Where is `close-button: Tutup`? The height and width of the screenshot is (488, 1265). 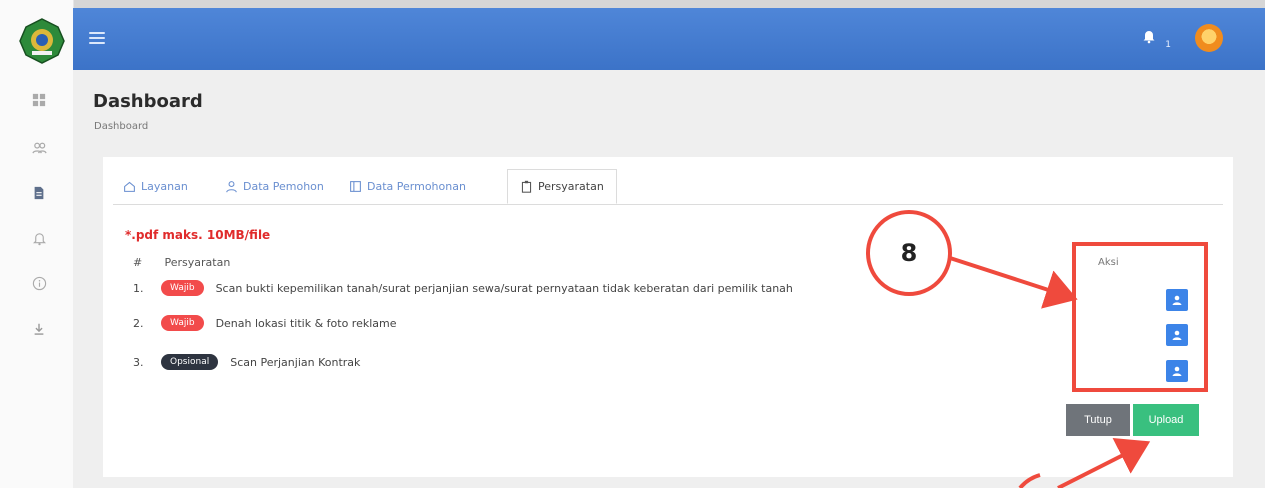
close-button: Tutup is located at coordinates (1098, 420).